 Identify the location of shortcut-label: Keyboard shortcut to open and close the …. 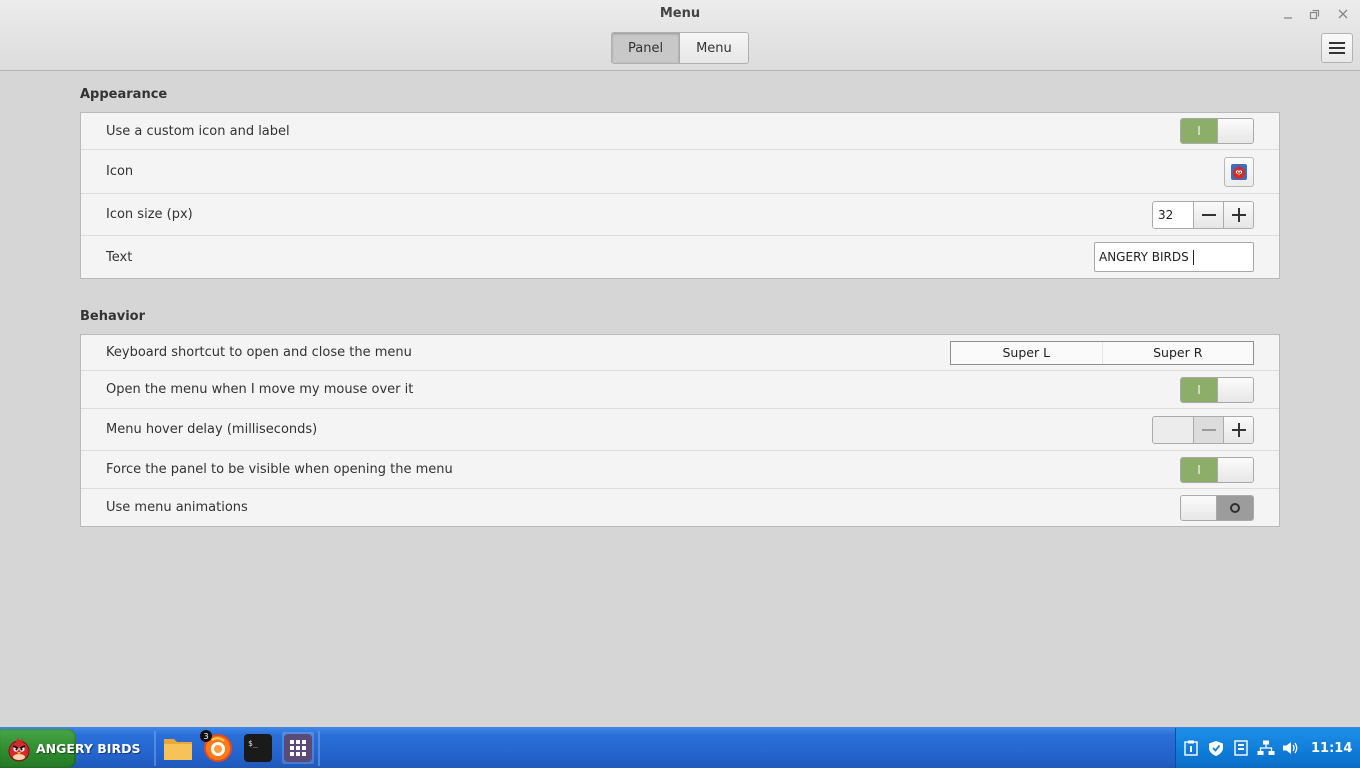
(259, 352).